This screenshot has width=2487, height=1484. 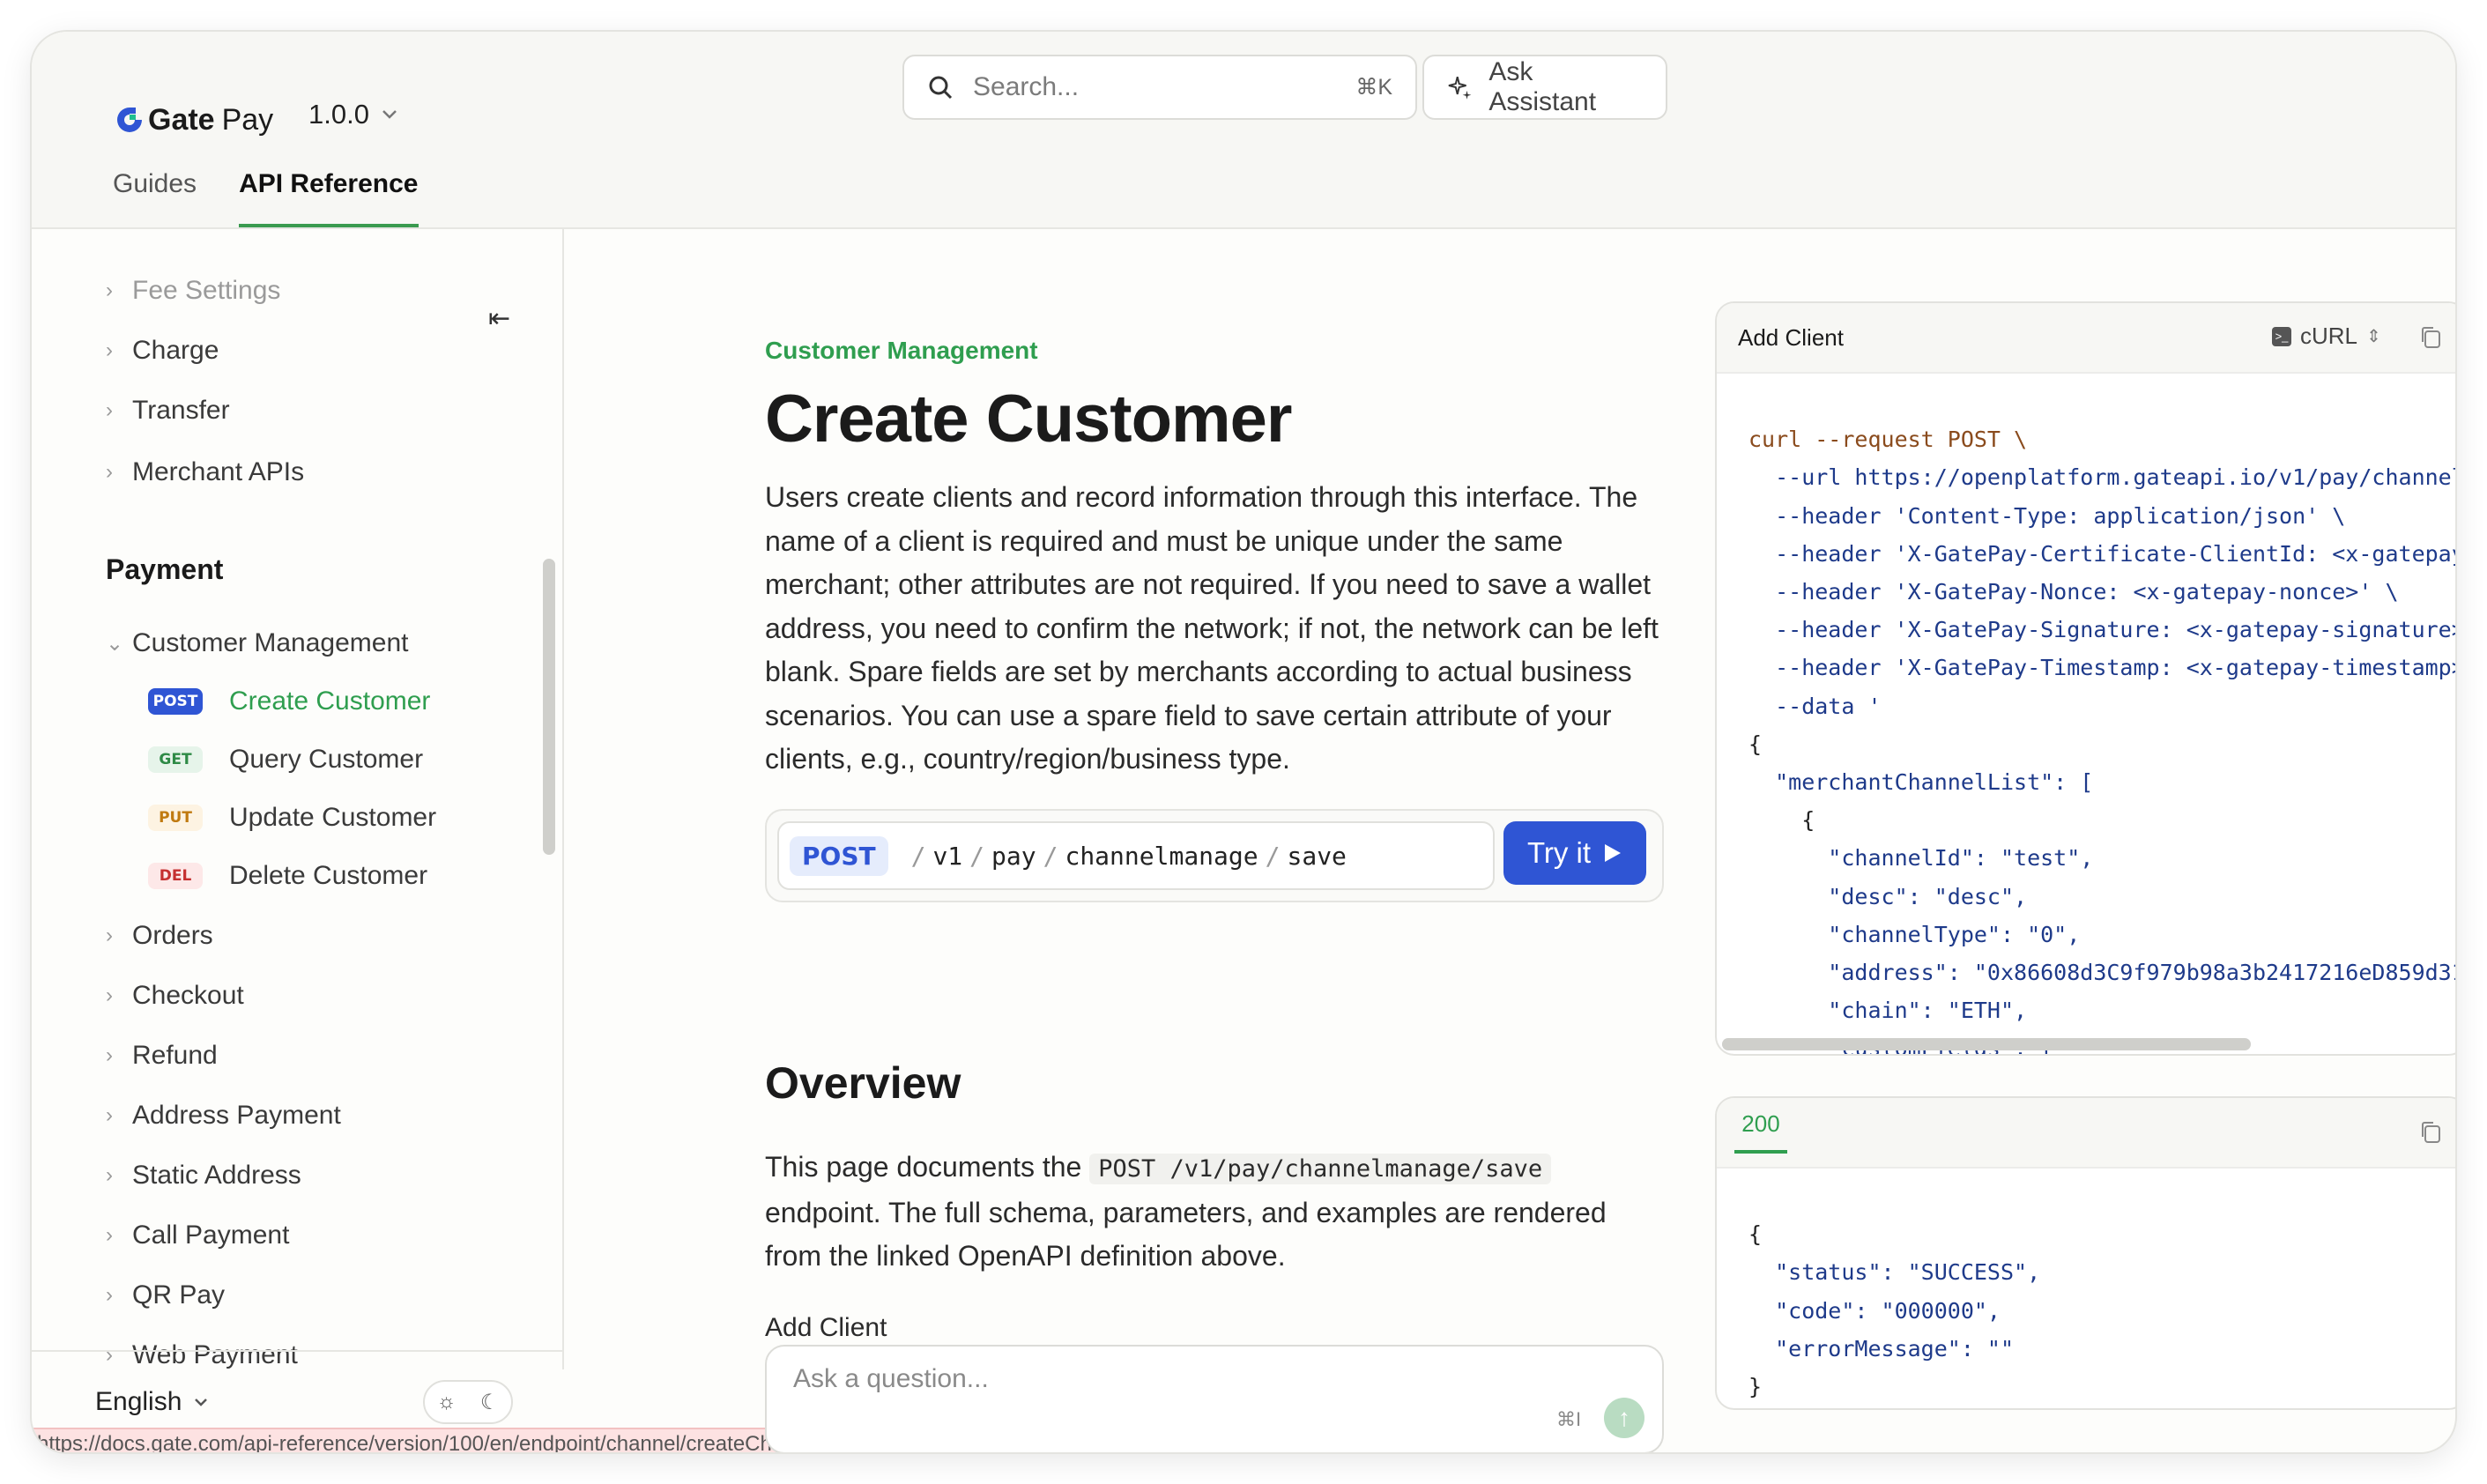 I want to click on sidebar-item-label: Delete Customer, so click(x=328, y=875).